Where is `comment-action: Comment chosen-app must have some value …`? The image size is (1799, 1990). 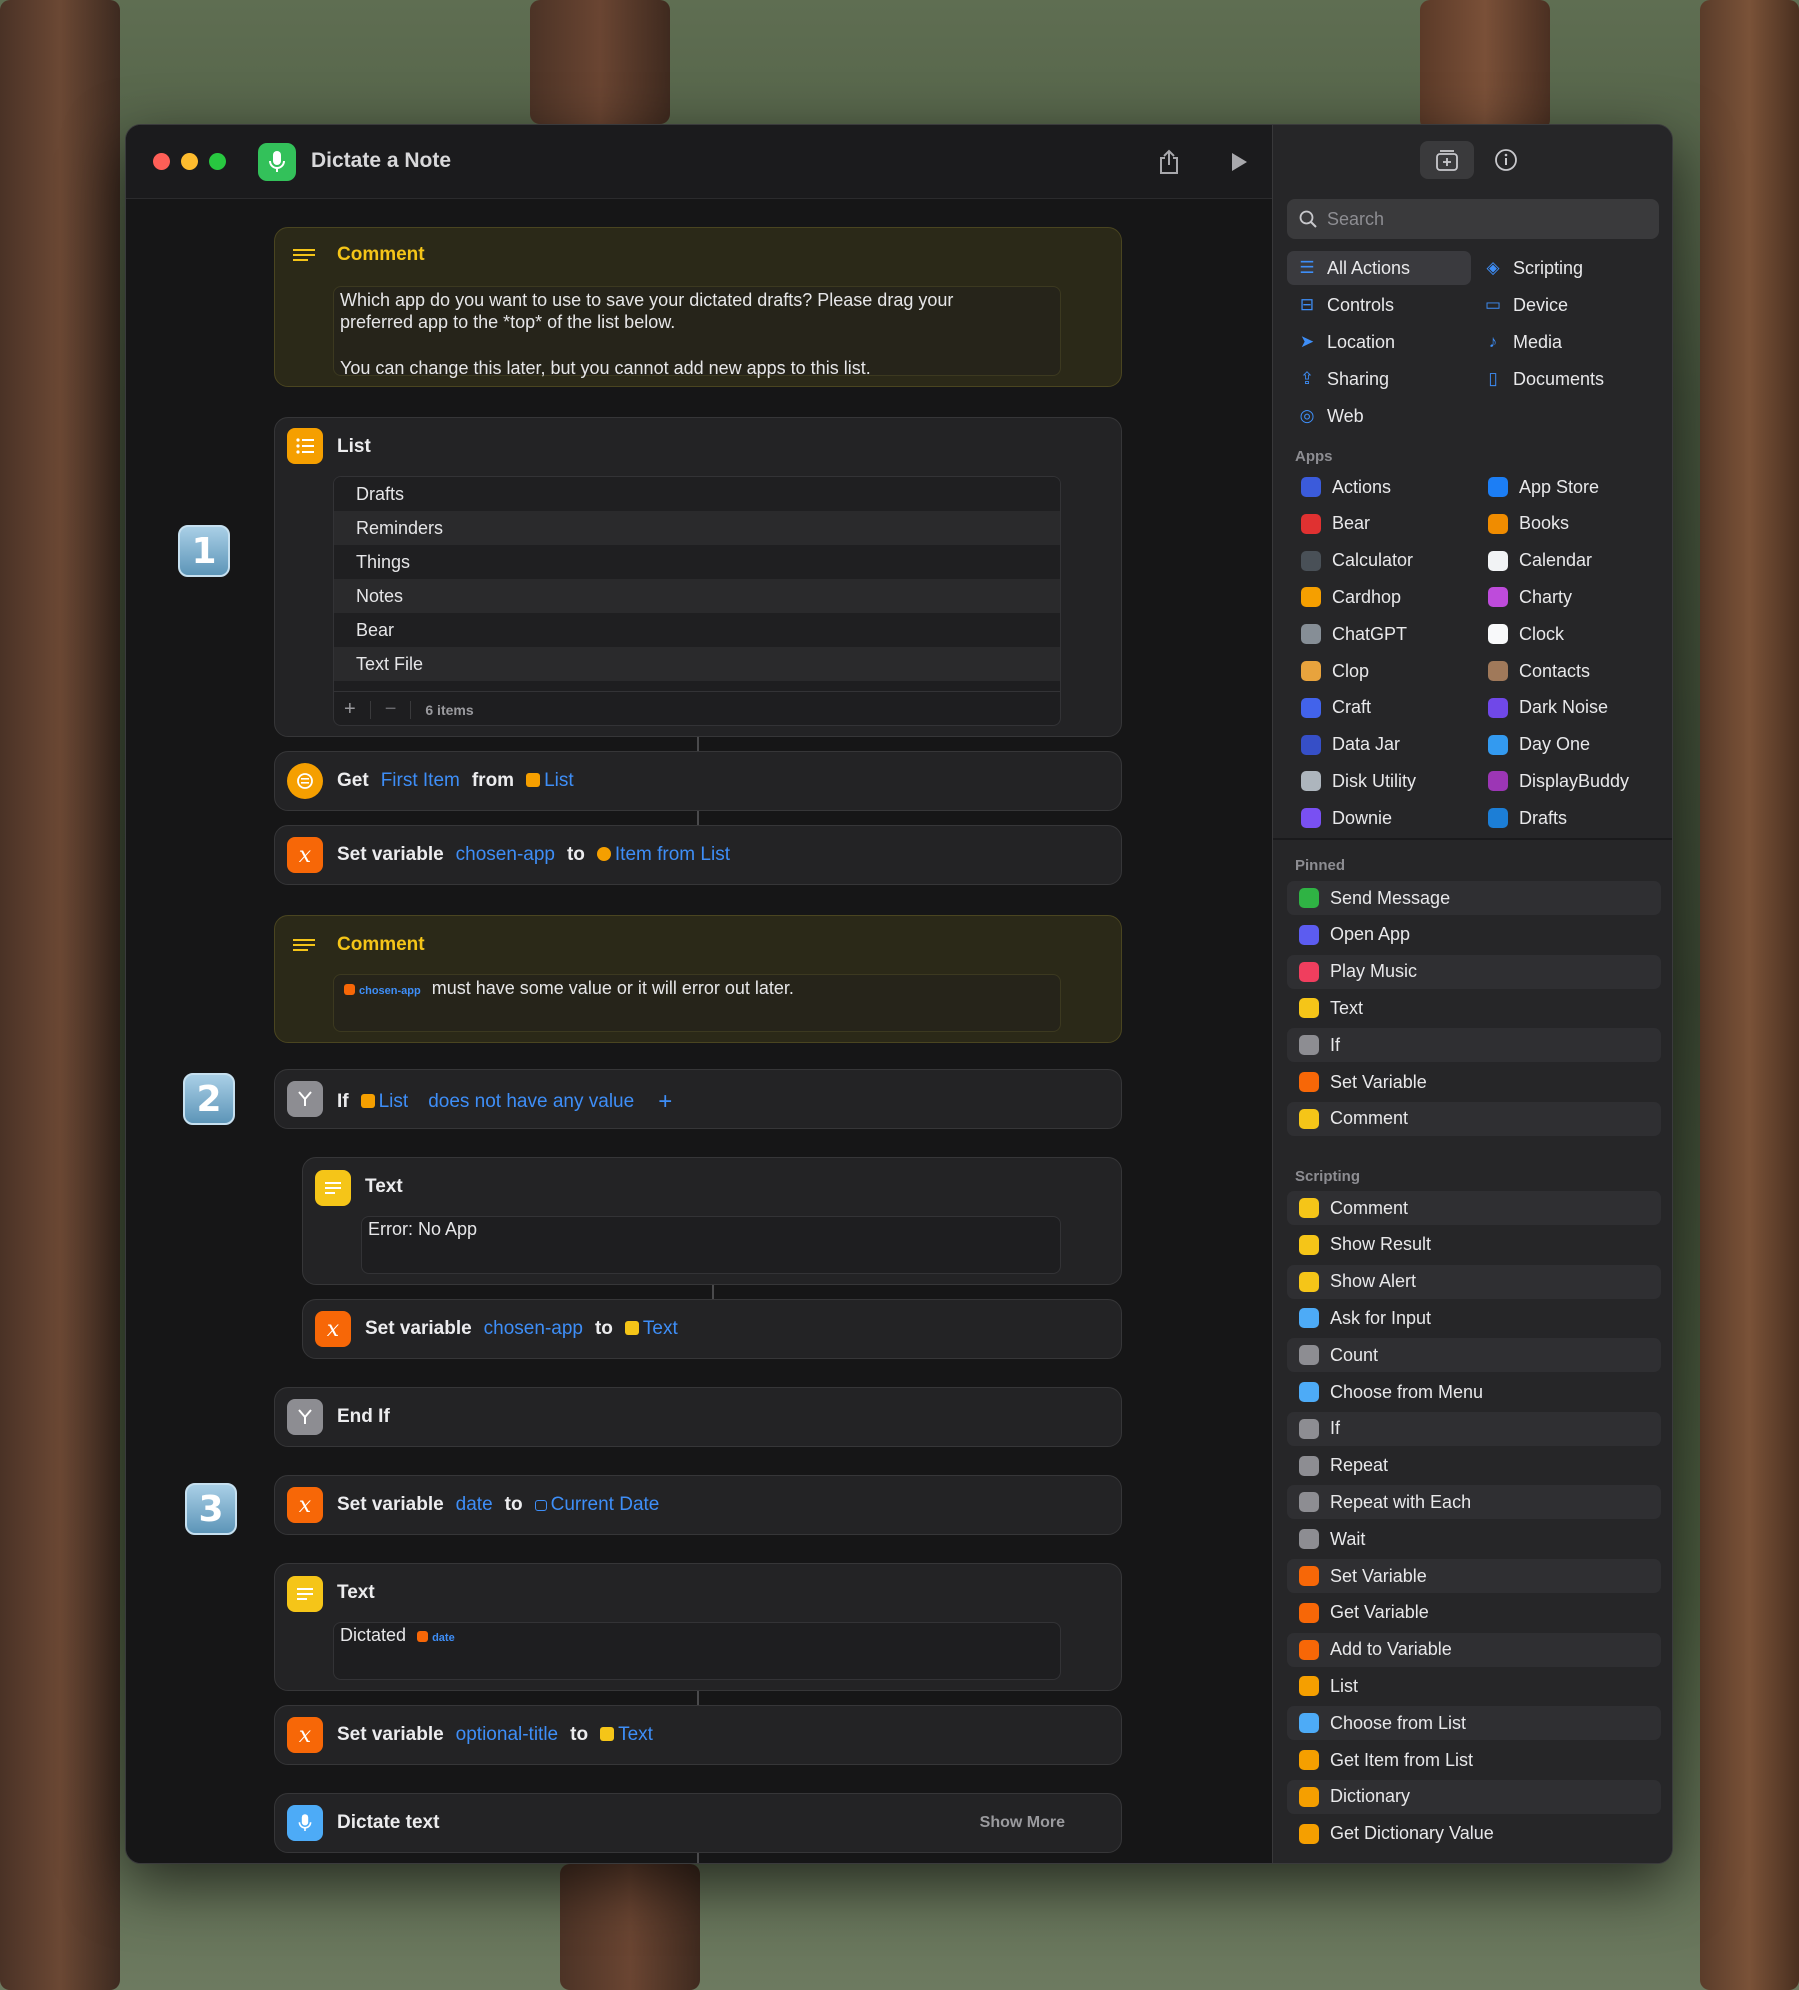
comment-action: Comment chosen-app must have some value … is located at coordinates (698, 979).